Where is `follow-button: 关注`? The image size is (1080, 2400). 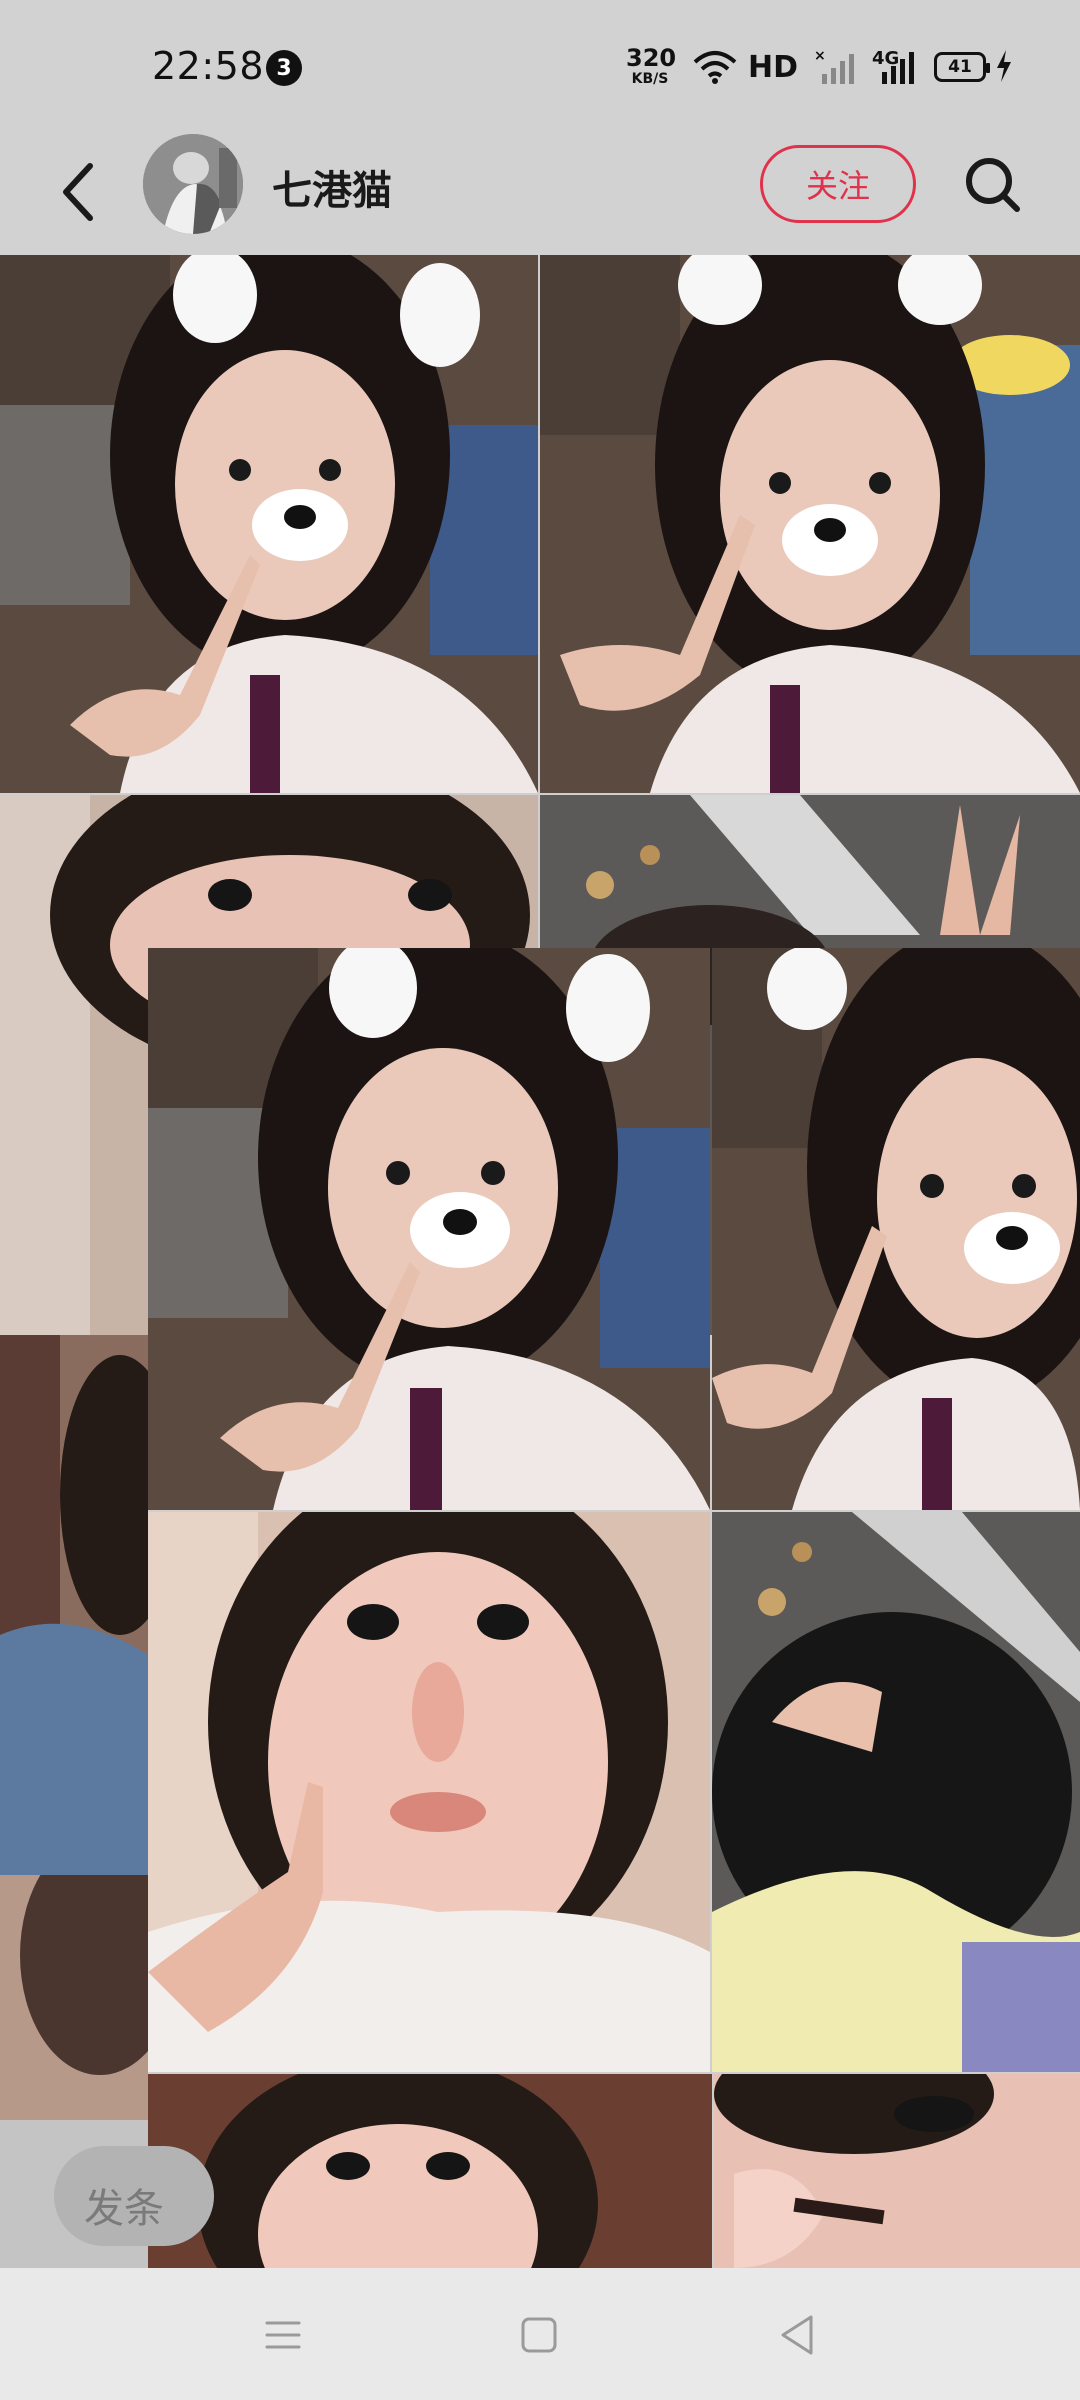
follow-button: 关注 is located at coordinates (838, 184).